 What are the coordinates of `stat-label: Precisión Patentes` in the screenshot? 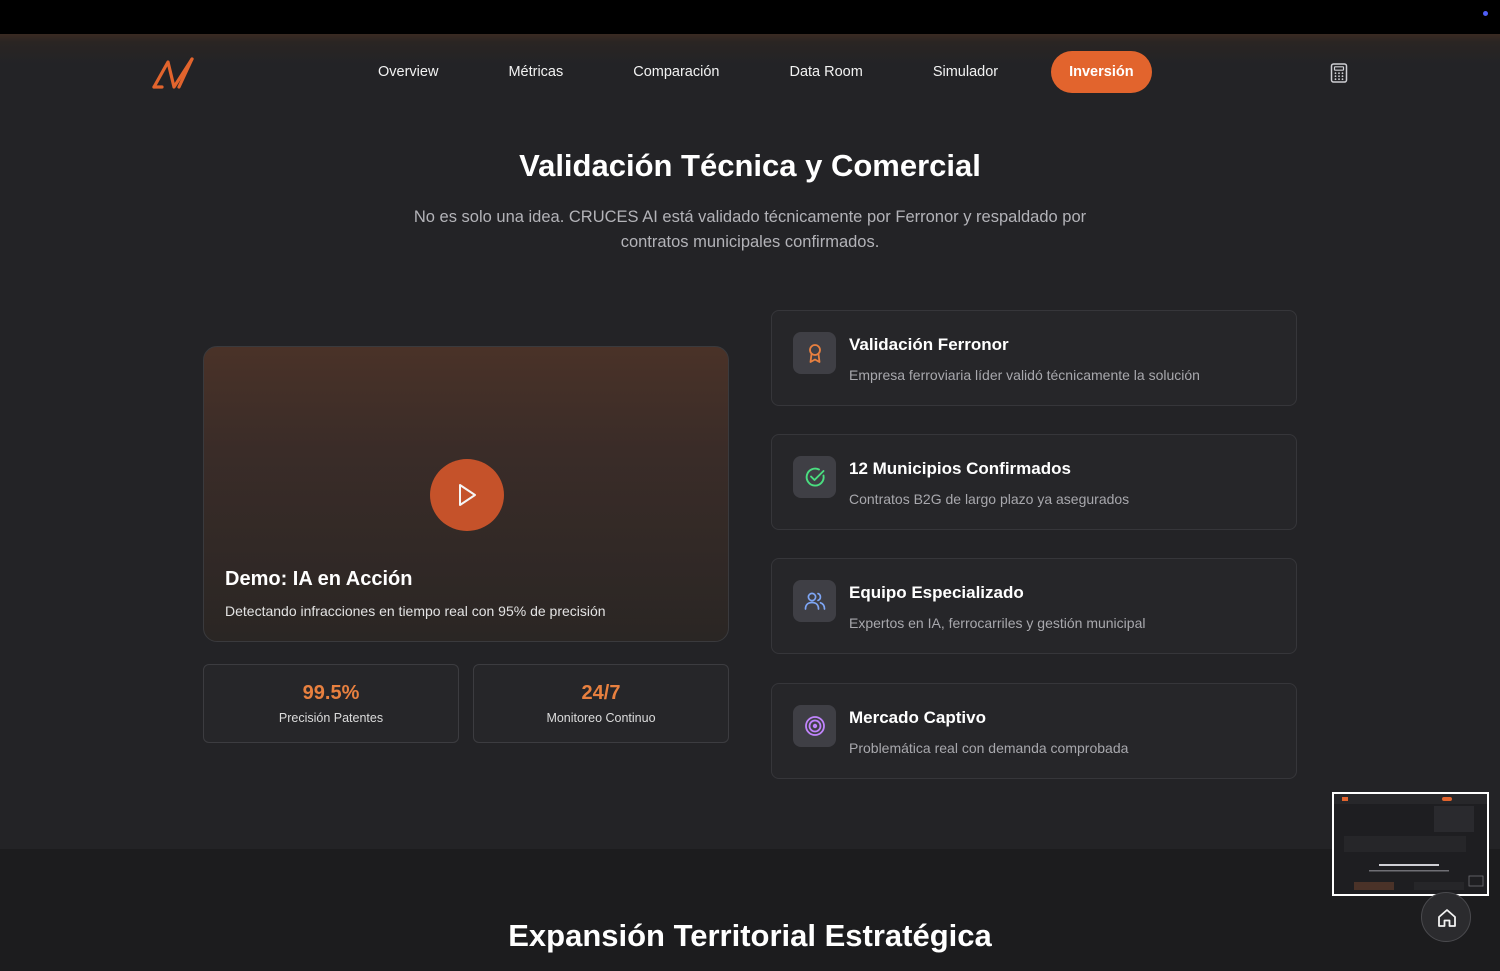 It's located at (331, 718).